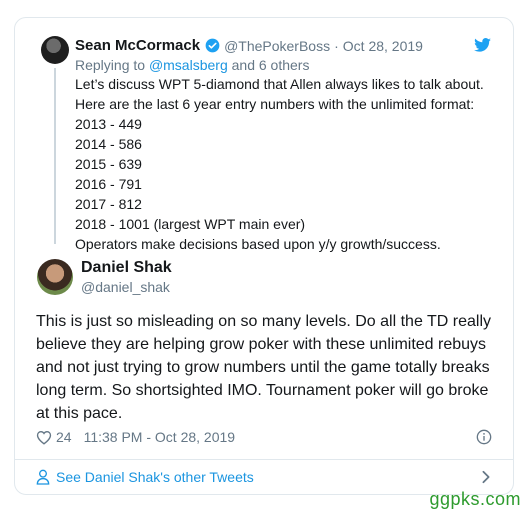  What do you see at coordinates (264, 459) in the screenshot?
I see `footer-divider` at bounding box center [264, 459].